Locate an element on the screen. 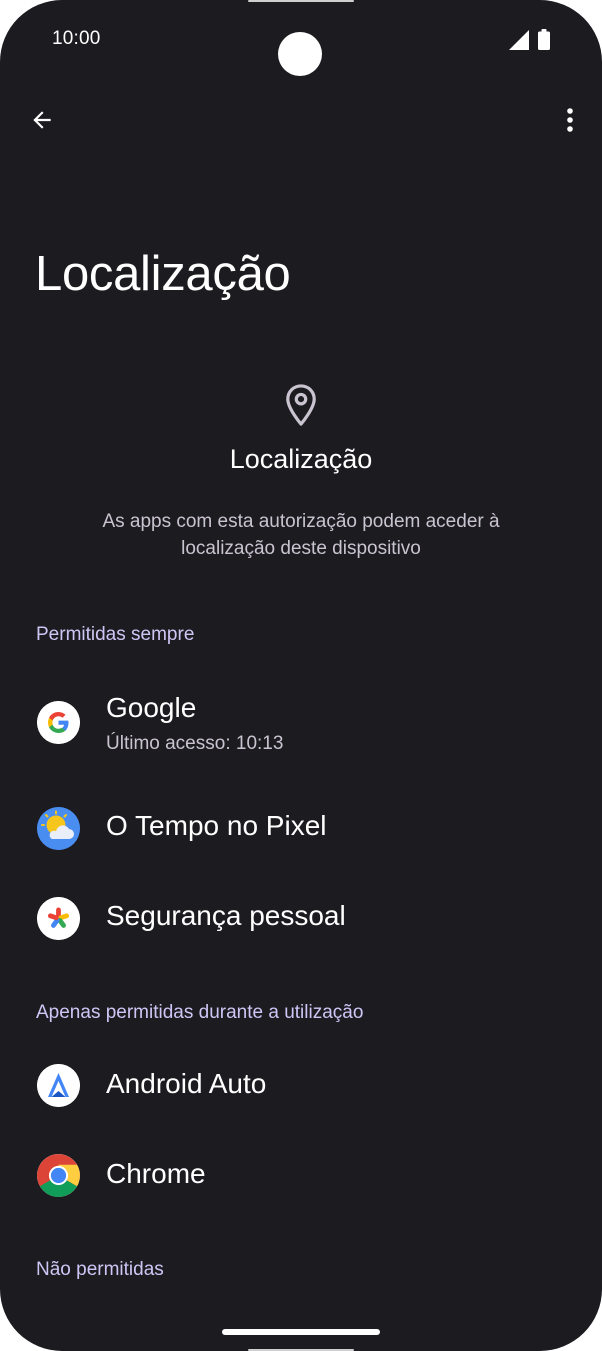  header-title: Localização is located at coordinates (301, 459).